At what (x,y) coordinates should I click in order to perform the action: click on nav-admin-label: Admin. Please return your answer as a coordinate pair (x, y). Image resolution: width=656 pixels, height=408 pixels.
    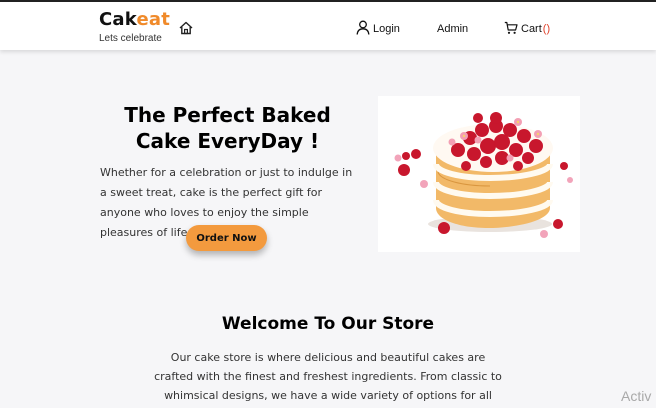
    Looking at the image, I should click on (453, 29).